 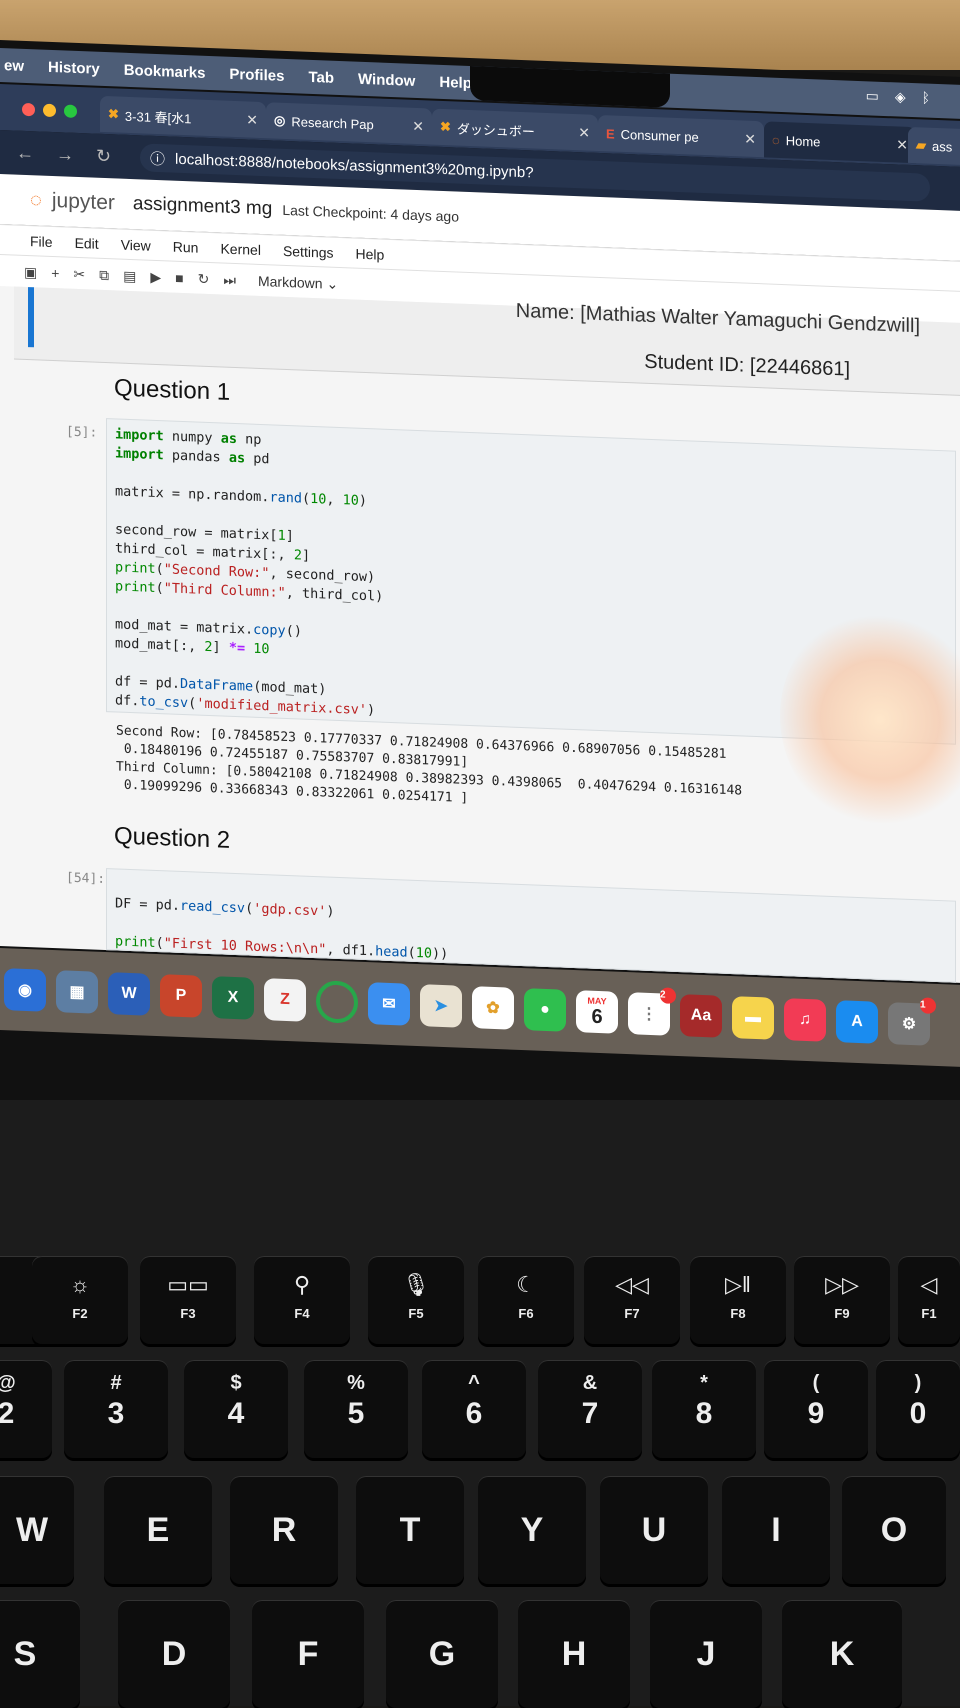 What do you see at coordinates (86, 879) in the screenshot?
I see `cell-prompt: [54]:` at bounding box center [86, 879].